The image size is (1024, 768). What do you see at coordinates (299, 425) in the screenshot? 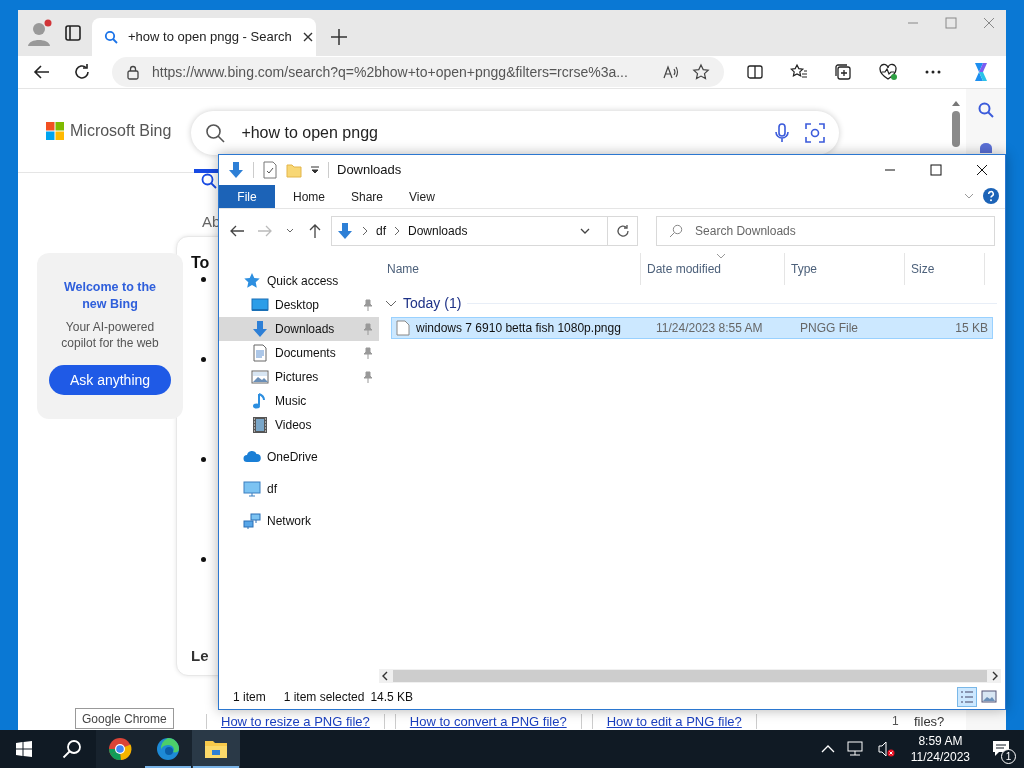
I see `nav-item: Videos` at bounding box center [299, 425].